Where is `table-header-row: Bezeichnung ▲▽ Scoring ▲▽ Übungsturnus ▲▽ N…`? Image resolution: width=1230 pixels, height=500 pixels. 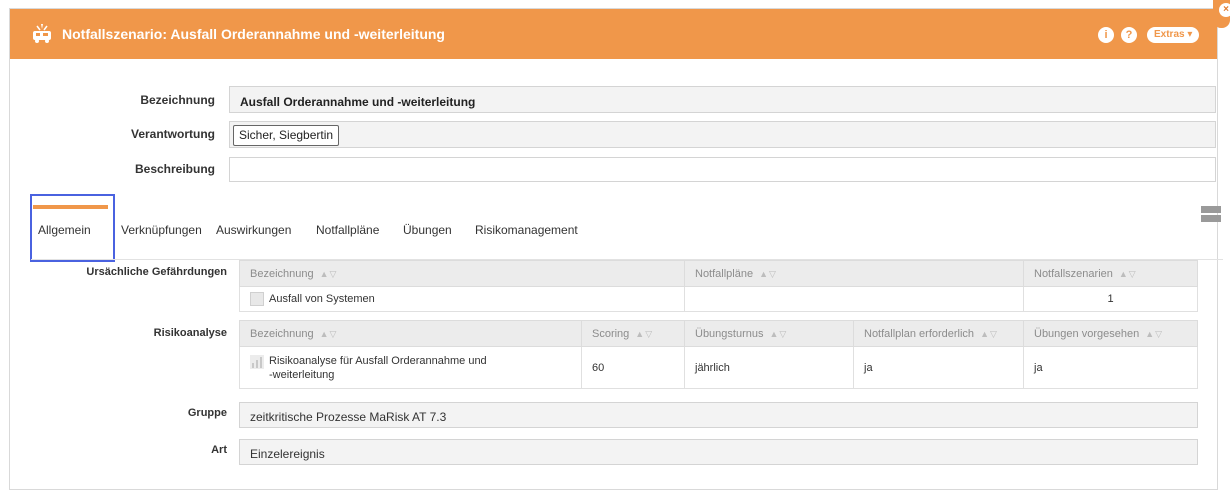 table-header-row: Bezeichnung ▲▽ Scoring ▲▽ Übungsturnus ▲▽ N… is located at coordinates (718, 333).